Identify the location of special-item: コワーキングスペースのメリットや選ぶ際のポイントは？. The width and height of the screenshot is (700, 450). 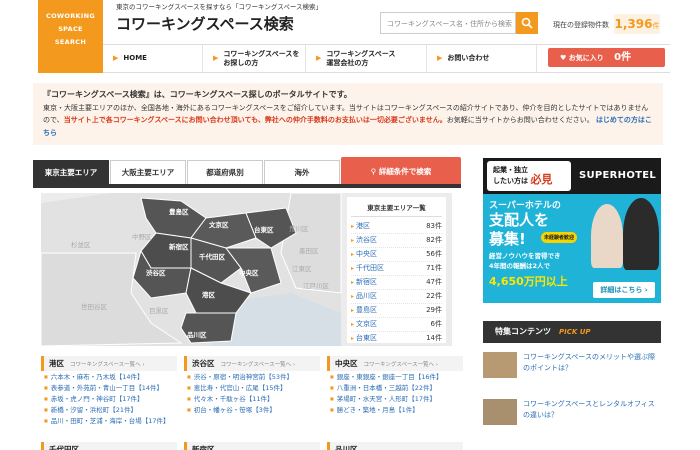
(572, 368).